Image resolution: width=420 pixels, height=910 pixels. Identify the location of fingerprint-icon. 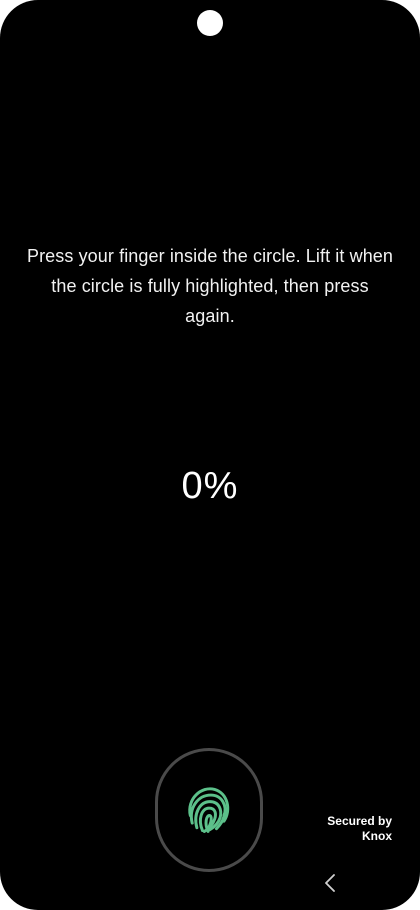
(209, 810).